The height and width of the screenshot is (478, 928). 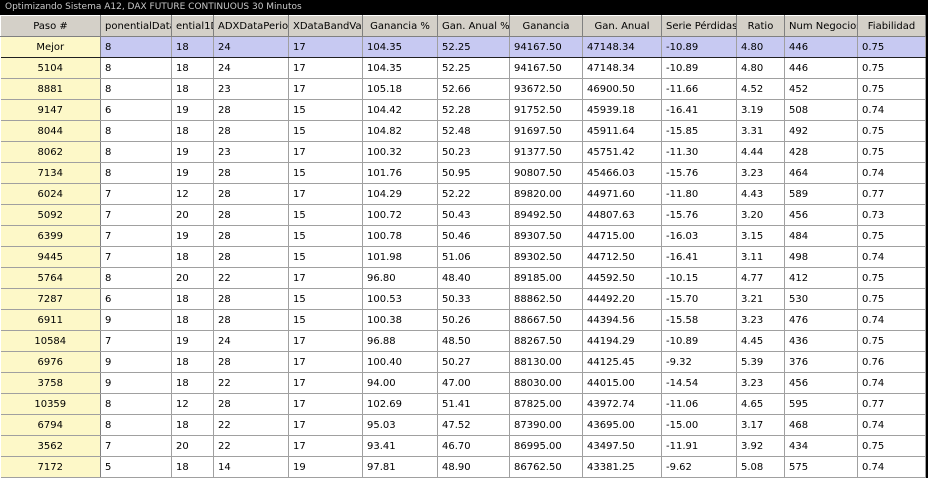 What do you see at coordinates (546, 68) in the screenshot?
I see `table-cell: 94167.50` at bounding box center [546, 68].